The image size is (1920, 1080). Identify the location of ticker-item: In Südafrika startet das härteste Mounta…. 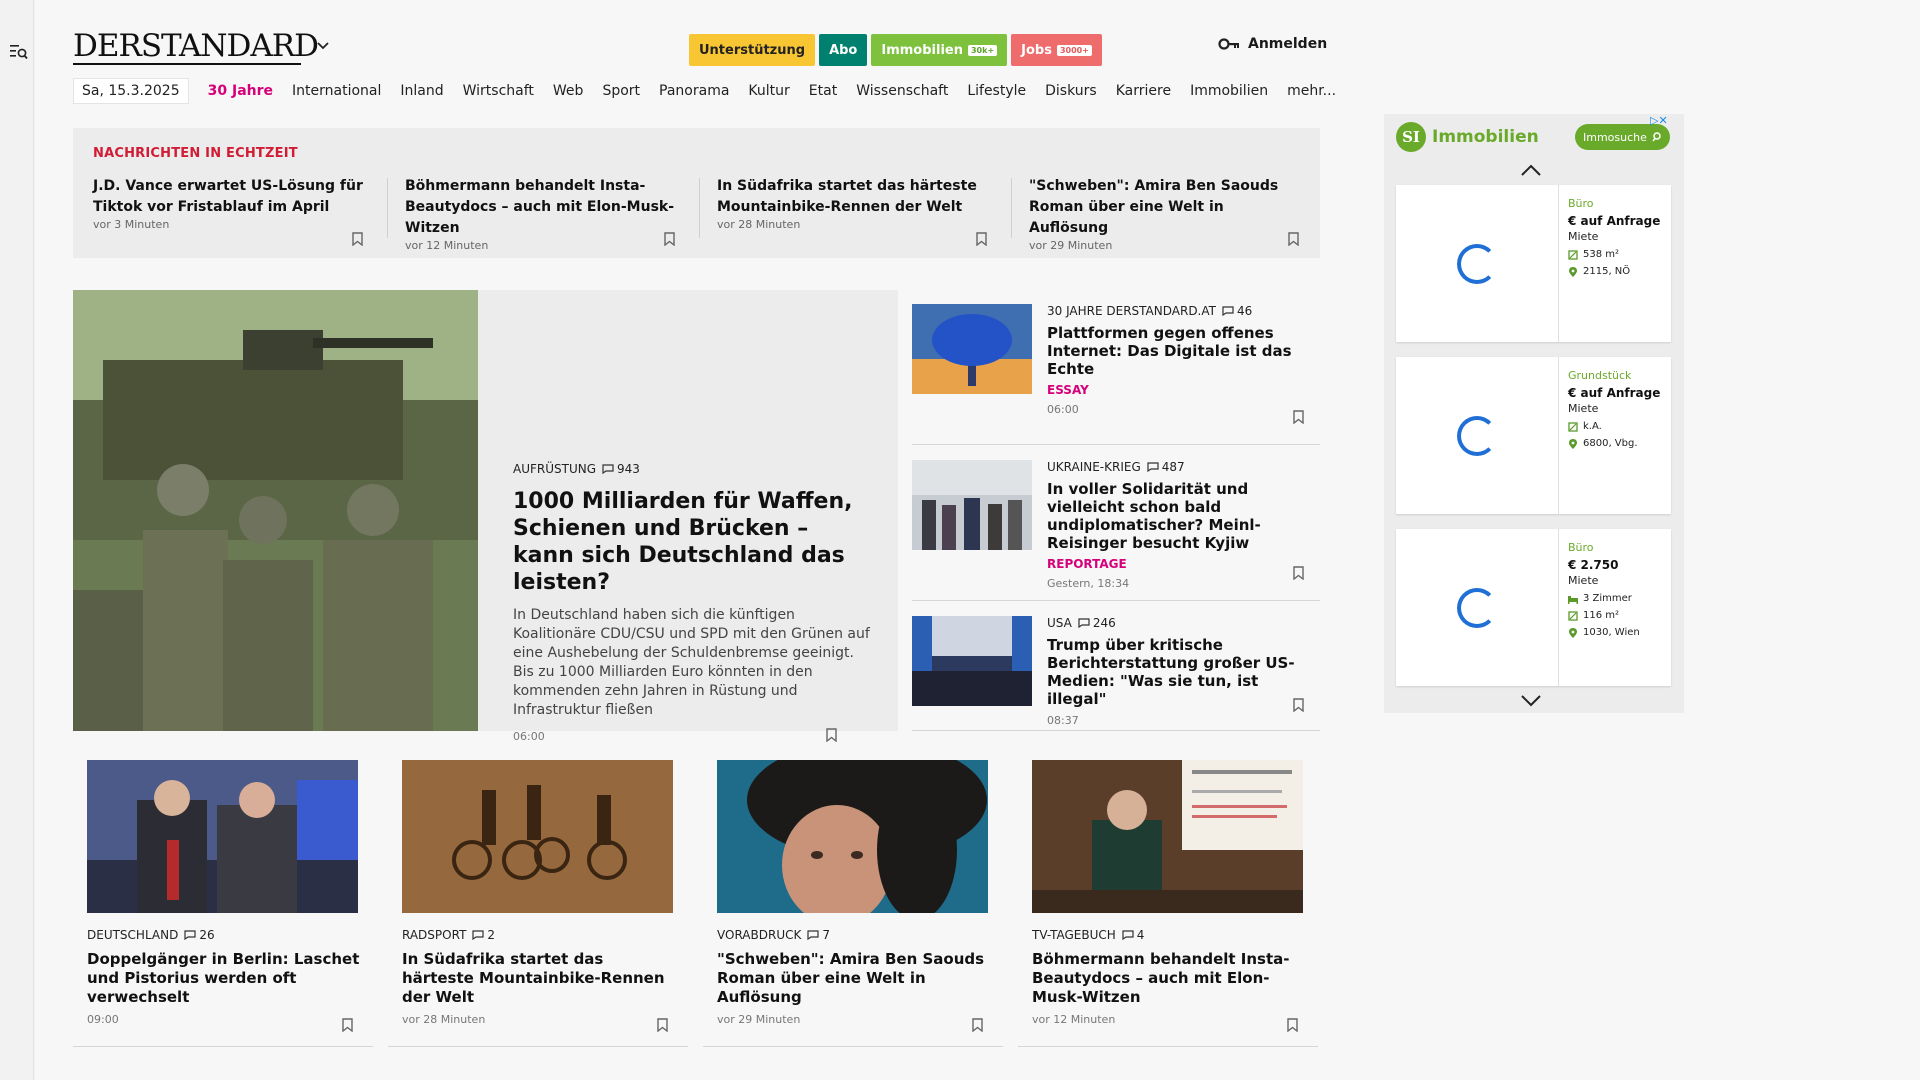
(852, 211).